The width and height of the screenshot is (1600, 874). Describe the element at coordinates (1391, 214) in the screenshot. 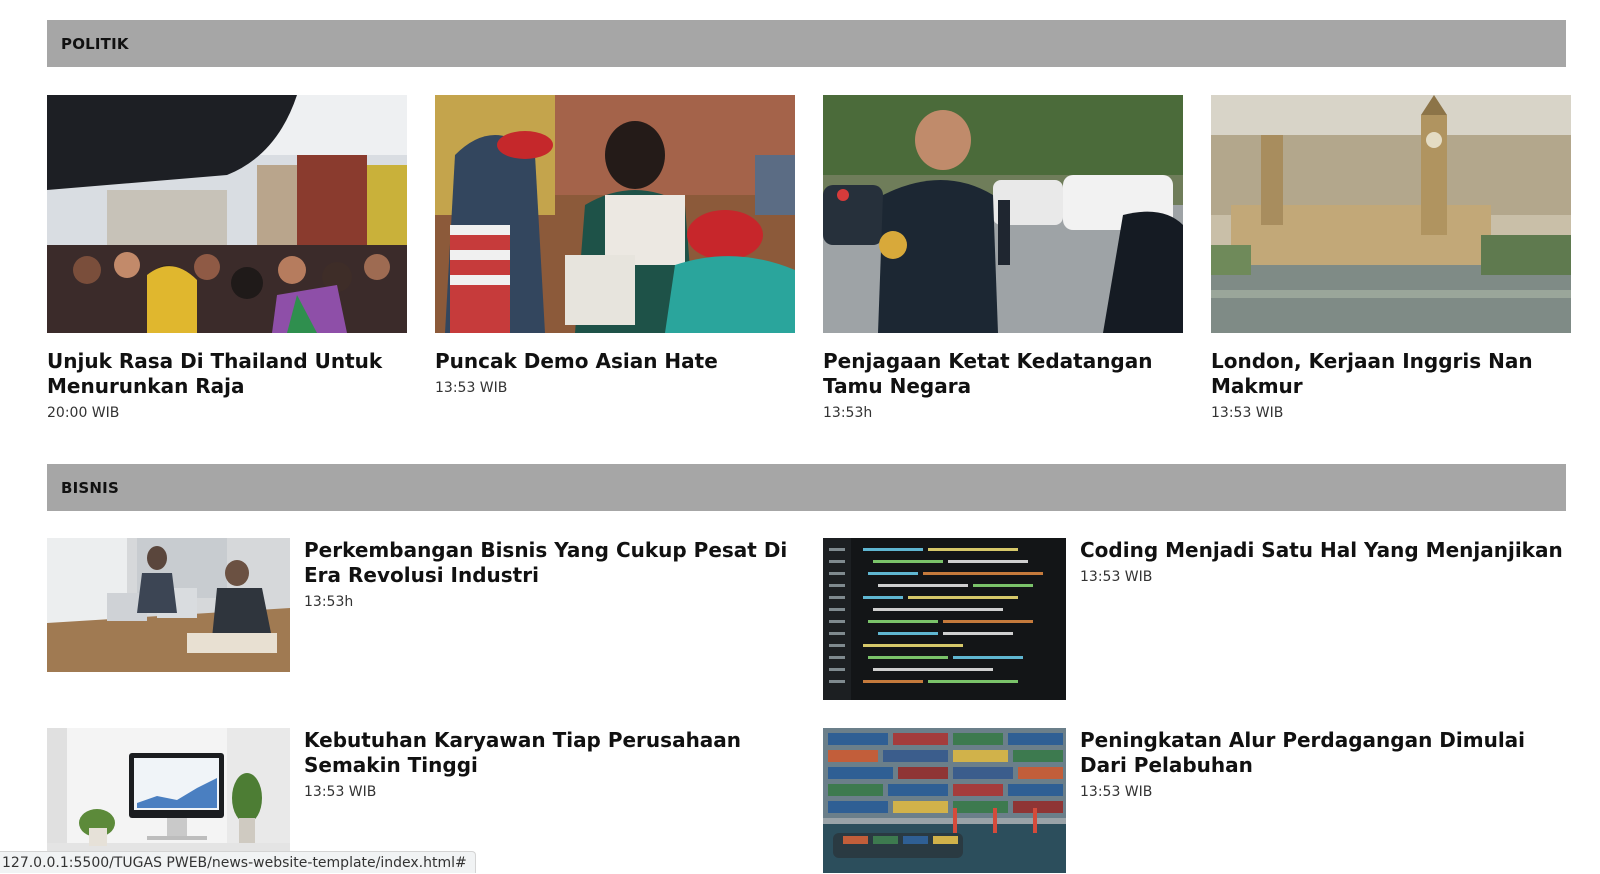

I see `article-thumbnail-london` at that location.